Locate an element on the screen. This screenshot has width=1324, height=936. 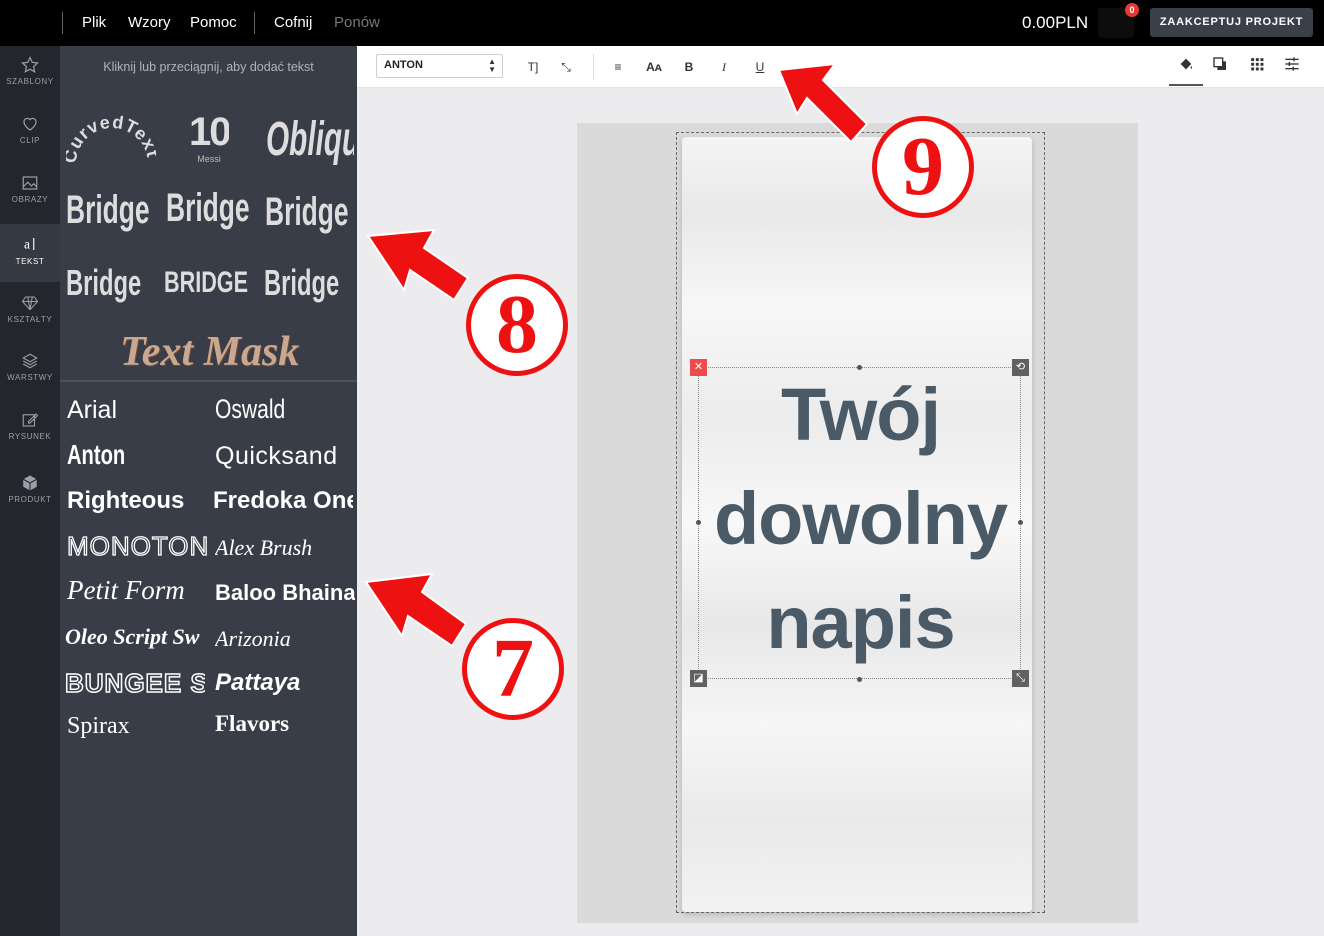
font-option-baloo-bhaina: Baloo Bhaina is located at coordinates (285, 593).